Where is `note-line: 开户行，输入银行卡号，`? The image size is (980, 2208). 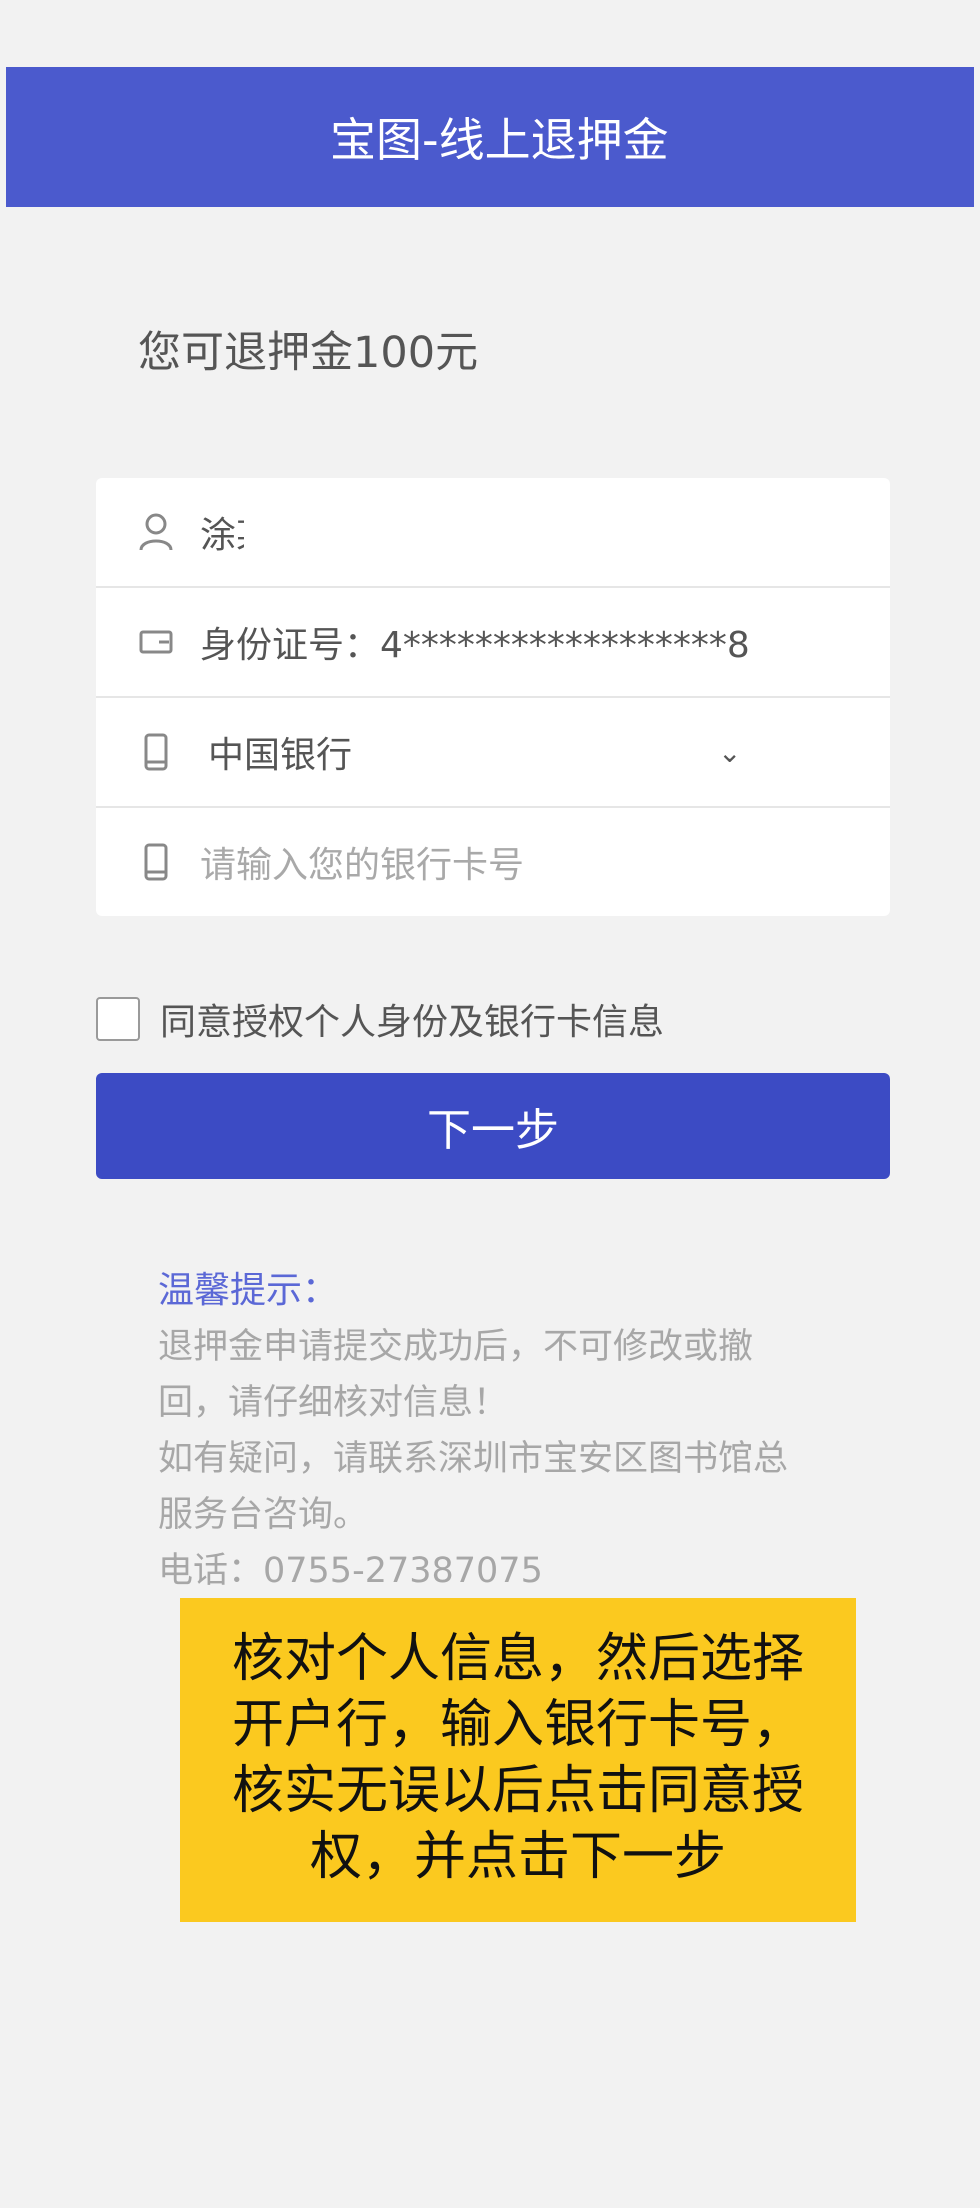 note-line: 开户行，输入银行卡号， is located at coordinates (517, 1725).